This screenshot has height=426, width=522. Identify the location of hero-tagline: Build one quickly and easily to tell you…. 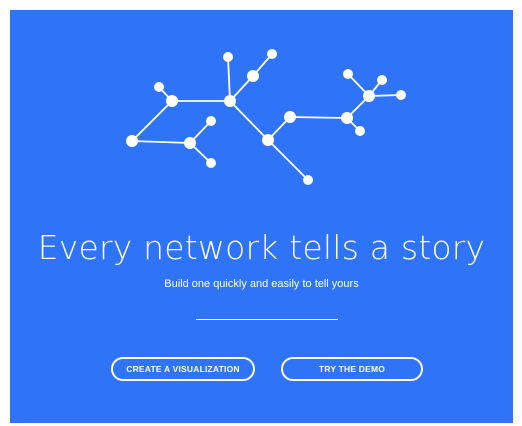
(261, 284).